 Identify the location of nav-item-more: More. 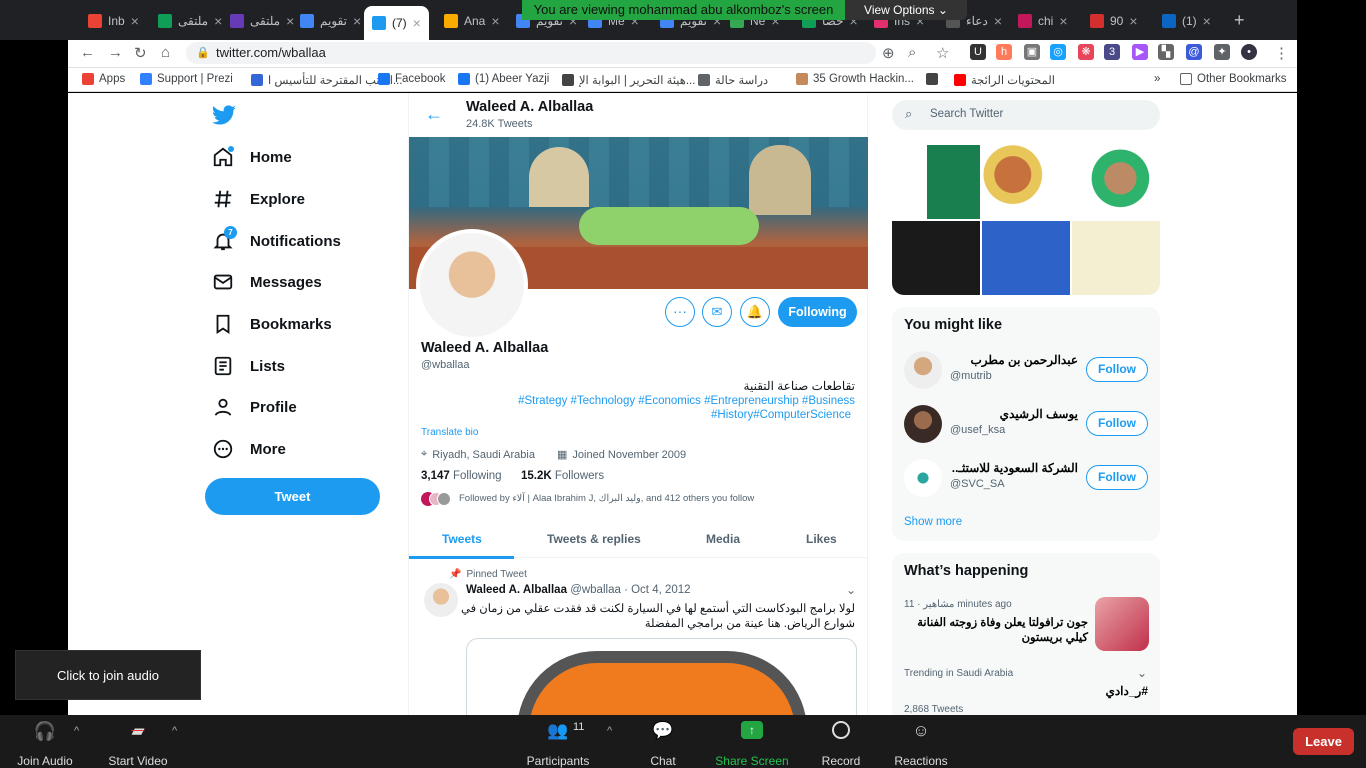
(249, 449).